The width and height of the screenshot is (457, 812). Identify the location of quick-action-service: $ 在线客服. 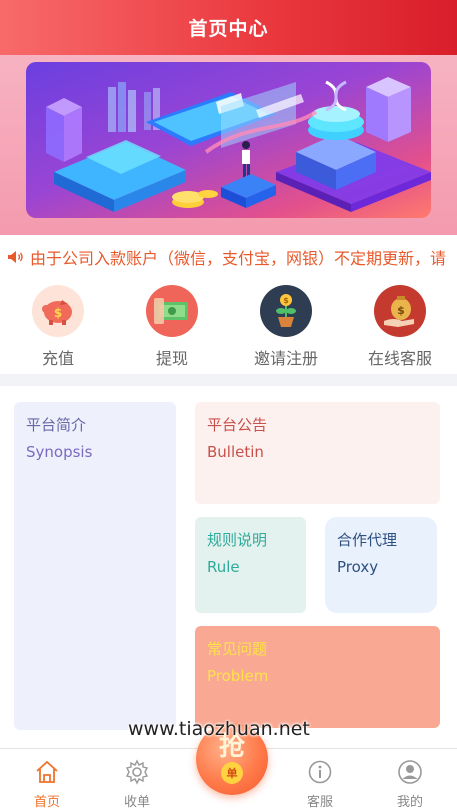
(400, 327).